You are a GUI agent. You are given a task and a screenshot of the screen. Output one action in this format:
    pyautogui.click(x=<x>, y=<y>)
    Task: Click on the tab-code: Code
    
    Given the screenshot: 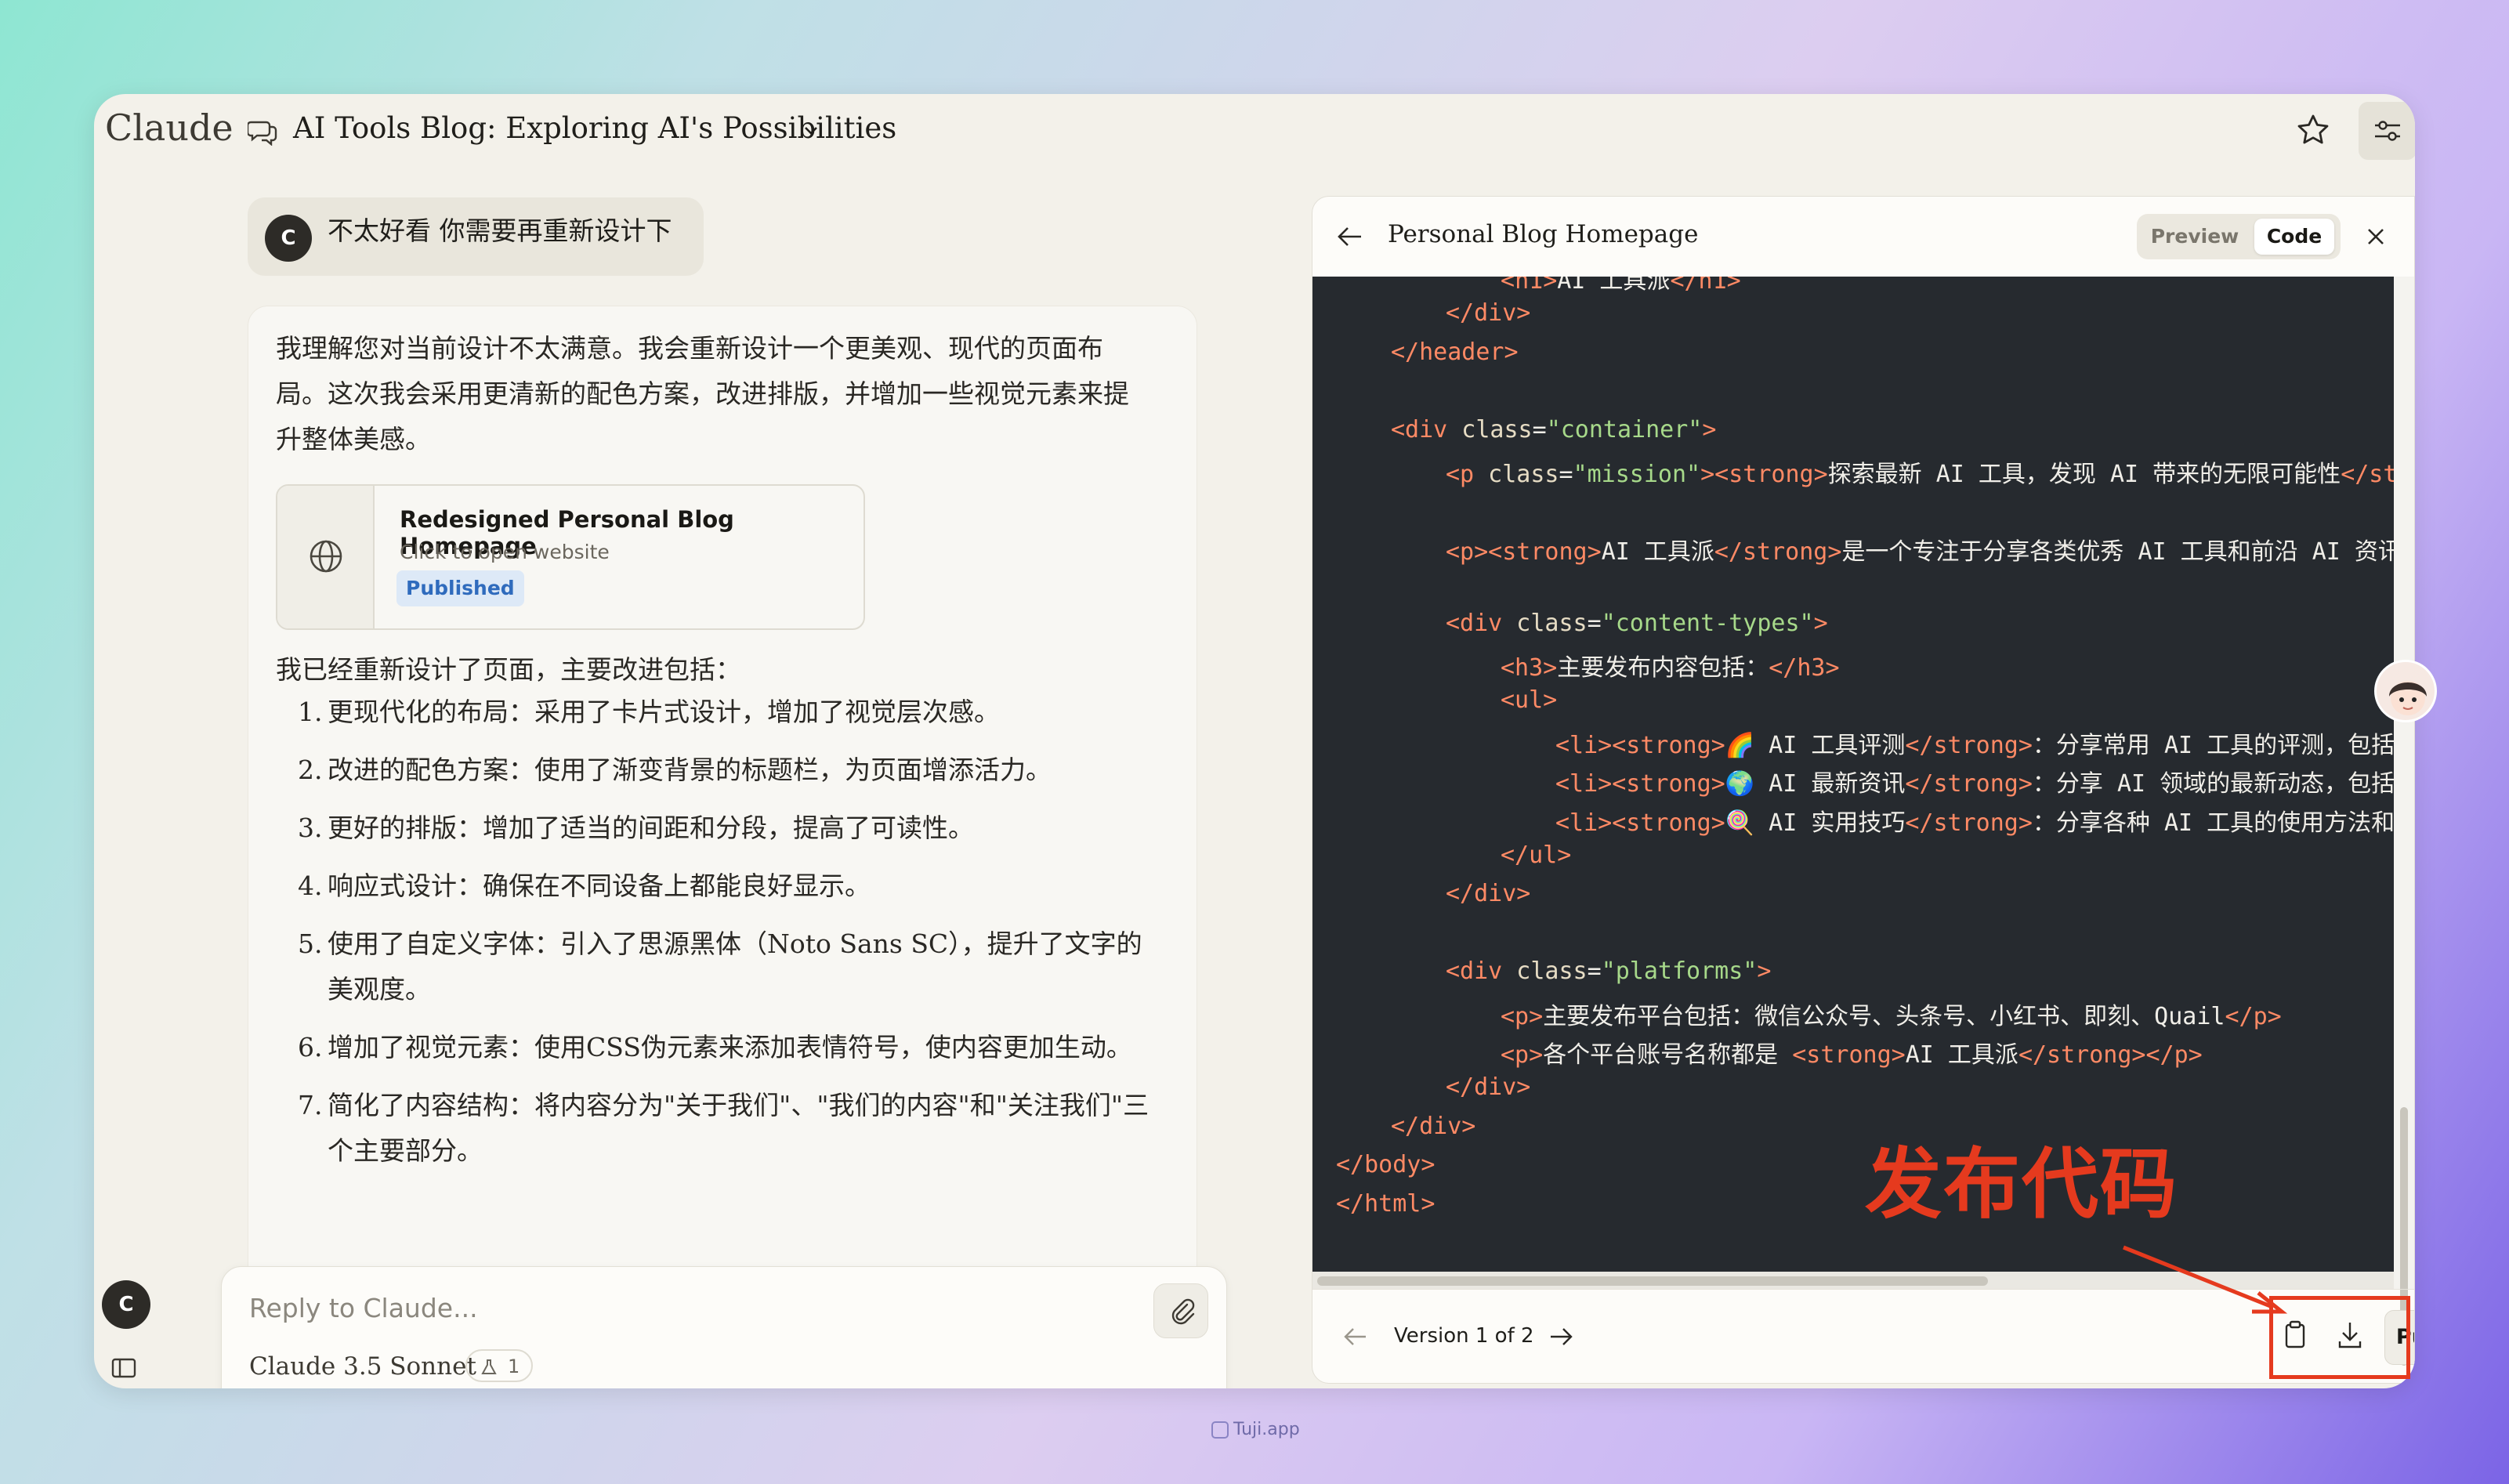 What is the action you would take?
    pyautogui.click(x=2294, y=237)
    